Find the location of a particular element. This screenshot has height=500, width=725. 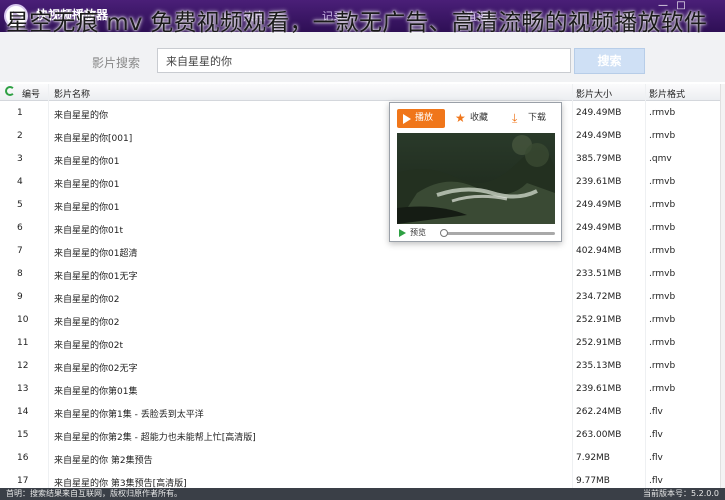

table-row: 4 来自星星的你01 239.61MB .rmvb is located at coordinates (360, 181).